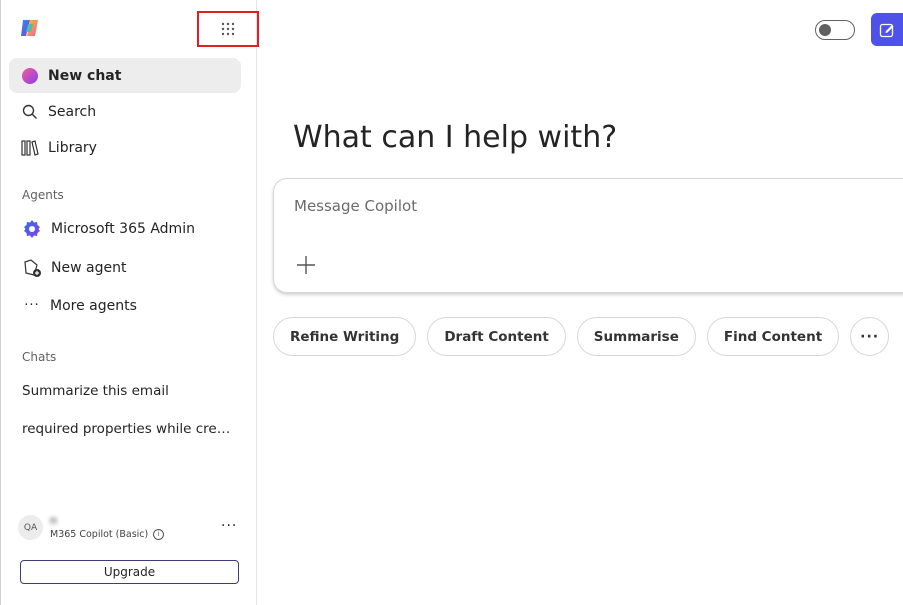 The height and width of the screenshot is (605, 903). What do you see at coordinates (99, 534) in the screenshot?
I see `user-plan-label: M365 Copilot (Basic)` at bounding box center [99, 534].